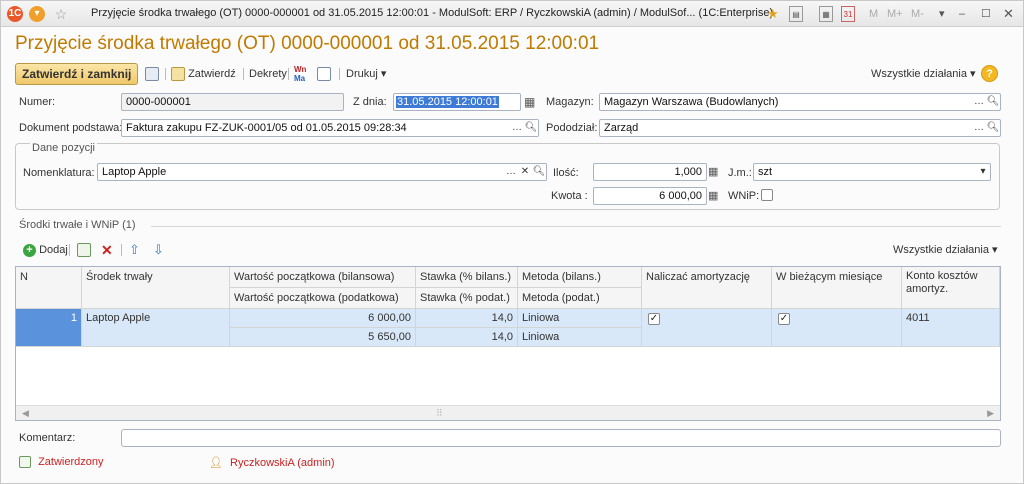  Describe the element at coordinates (962, 14) in the screenshot. I see `minimize-icon: –` at that location.